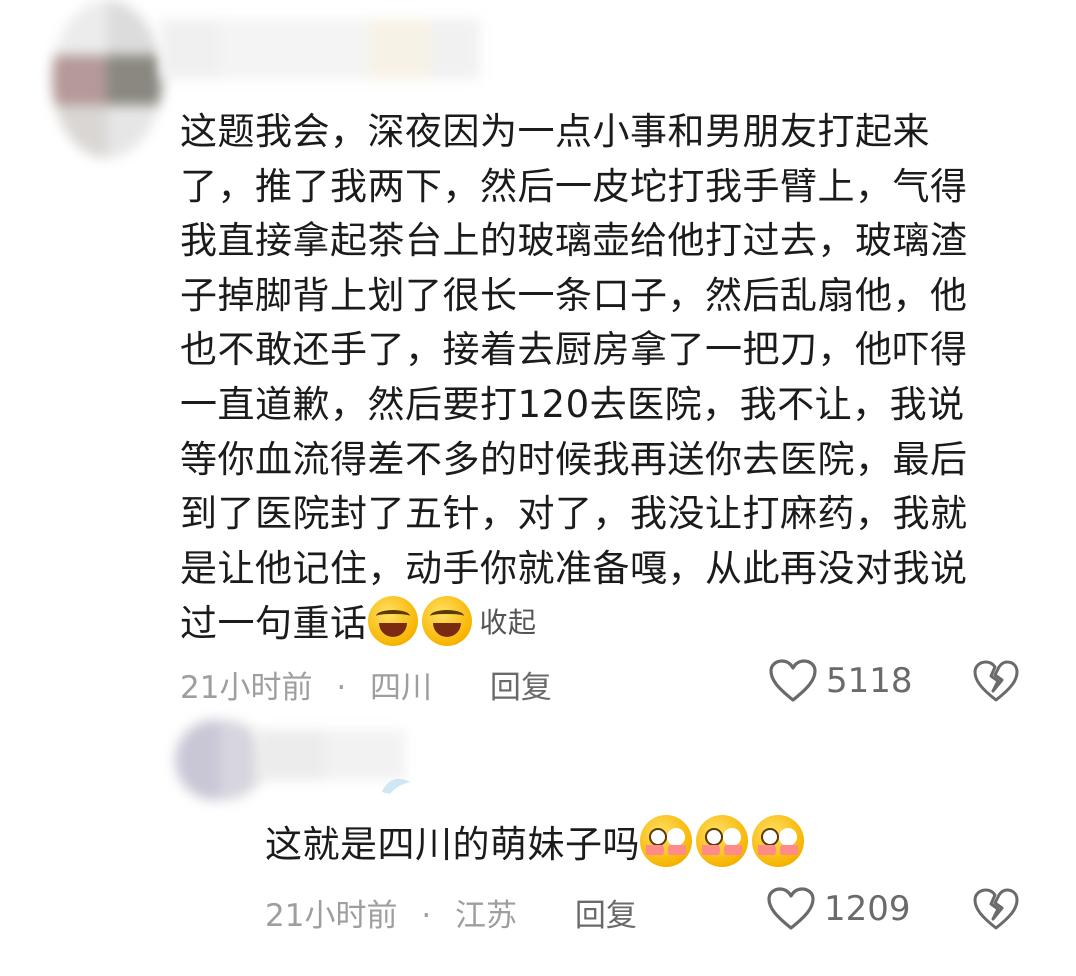  What do you see at coordinates (574, 186) in the screenshot?
I see `comment-line: 了，推了我两下，然后一皮坨打我手臂上，气得` at bounding box center [574, 186].